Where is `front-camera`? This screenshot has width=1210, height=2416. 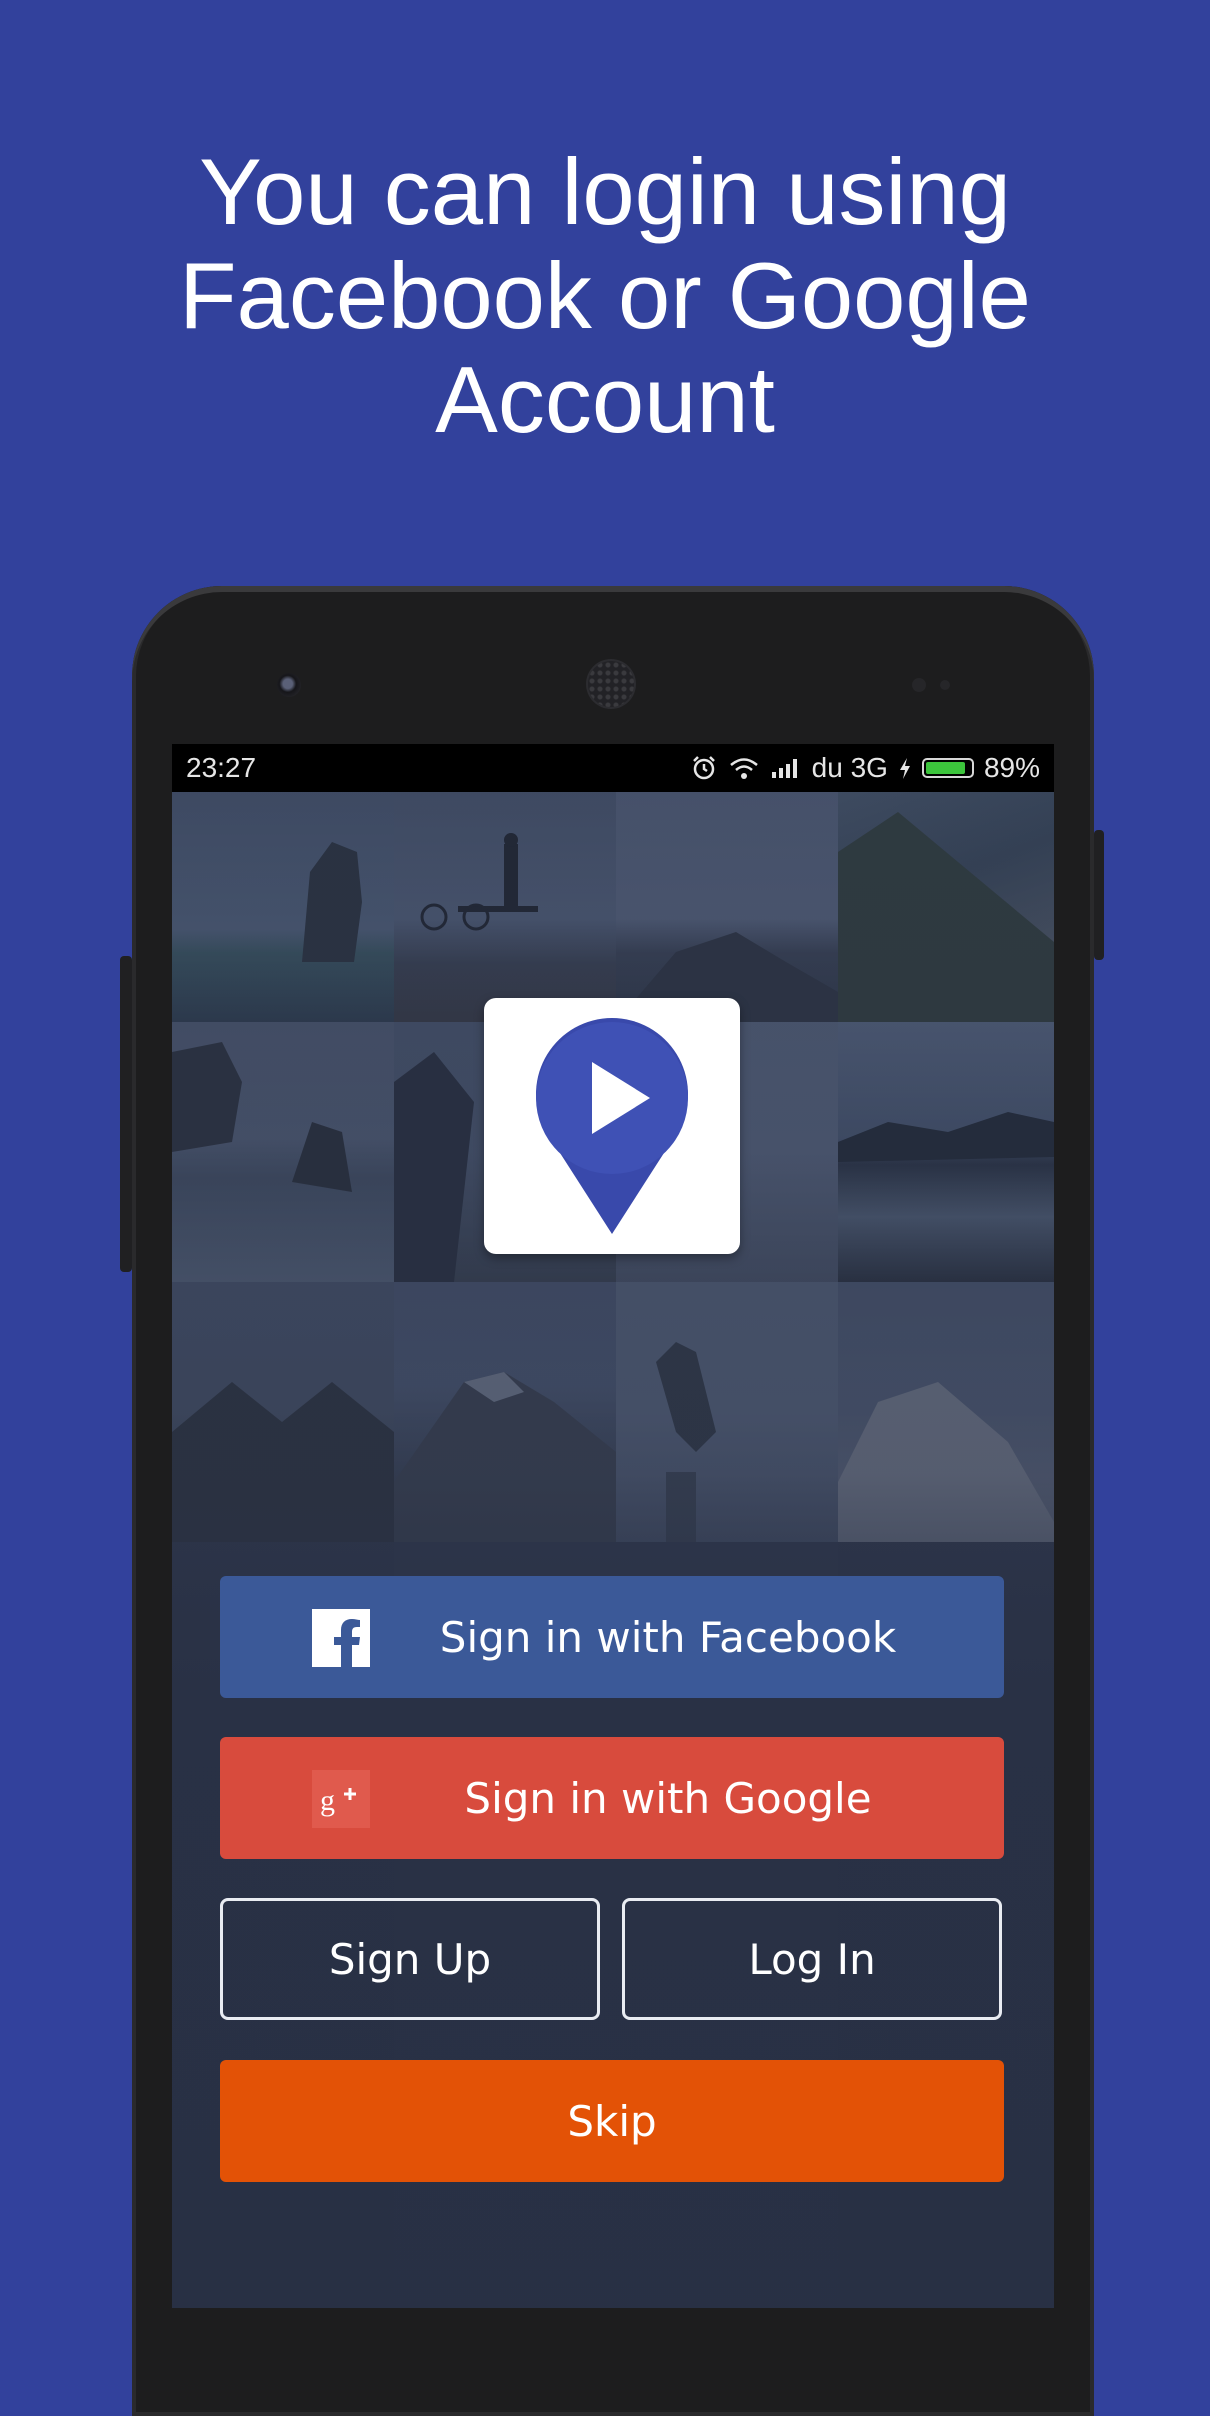 front-camera is located at coordinates (289, 685).